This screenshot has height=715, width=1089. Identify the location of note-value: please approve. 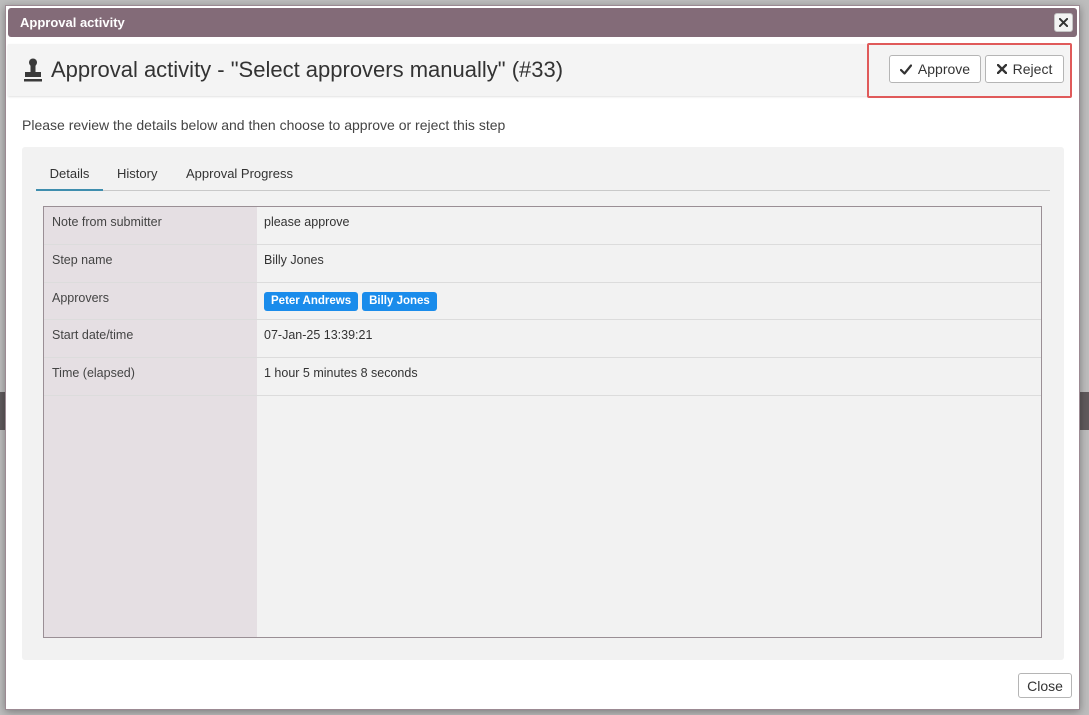
(307, 222).